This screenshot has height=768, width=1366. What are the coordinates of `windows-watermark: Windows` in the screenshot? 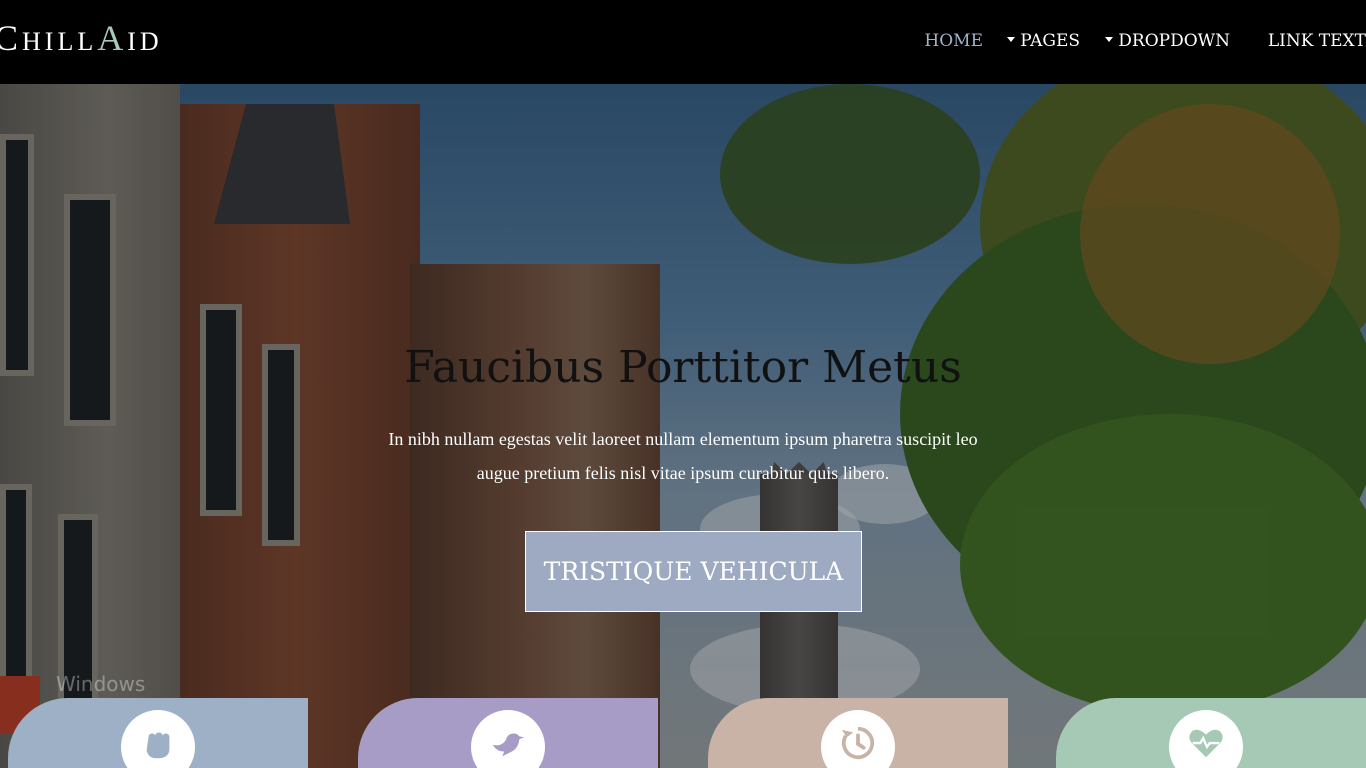 It's located at (101, 684).